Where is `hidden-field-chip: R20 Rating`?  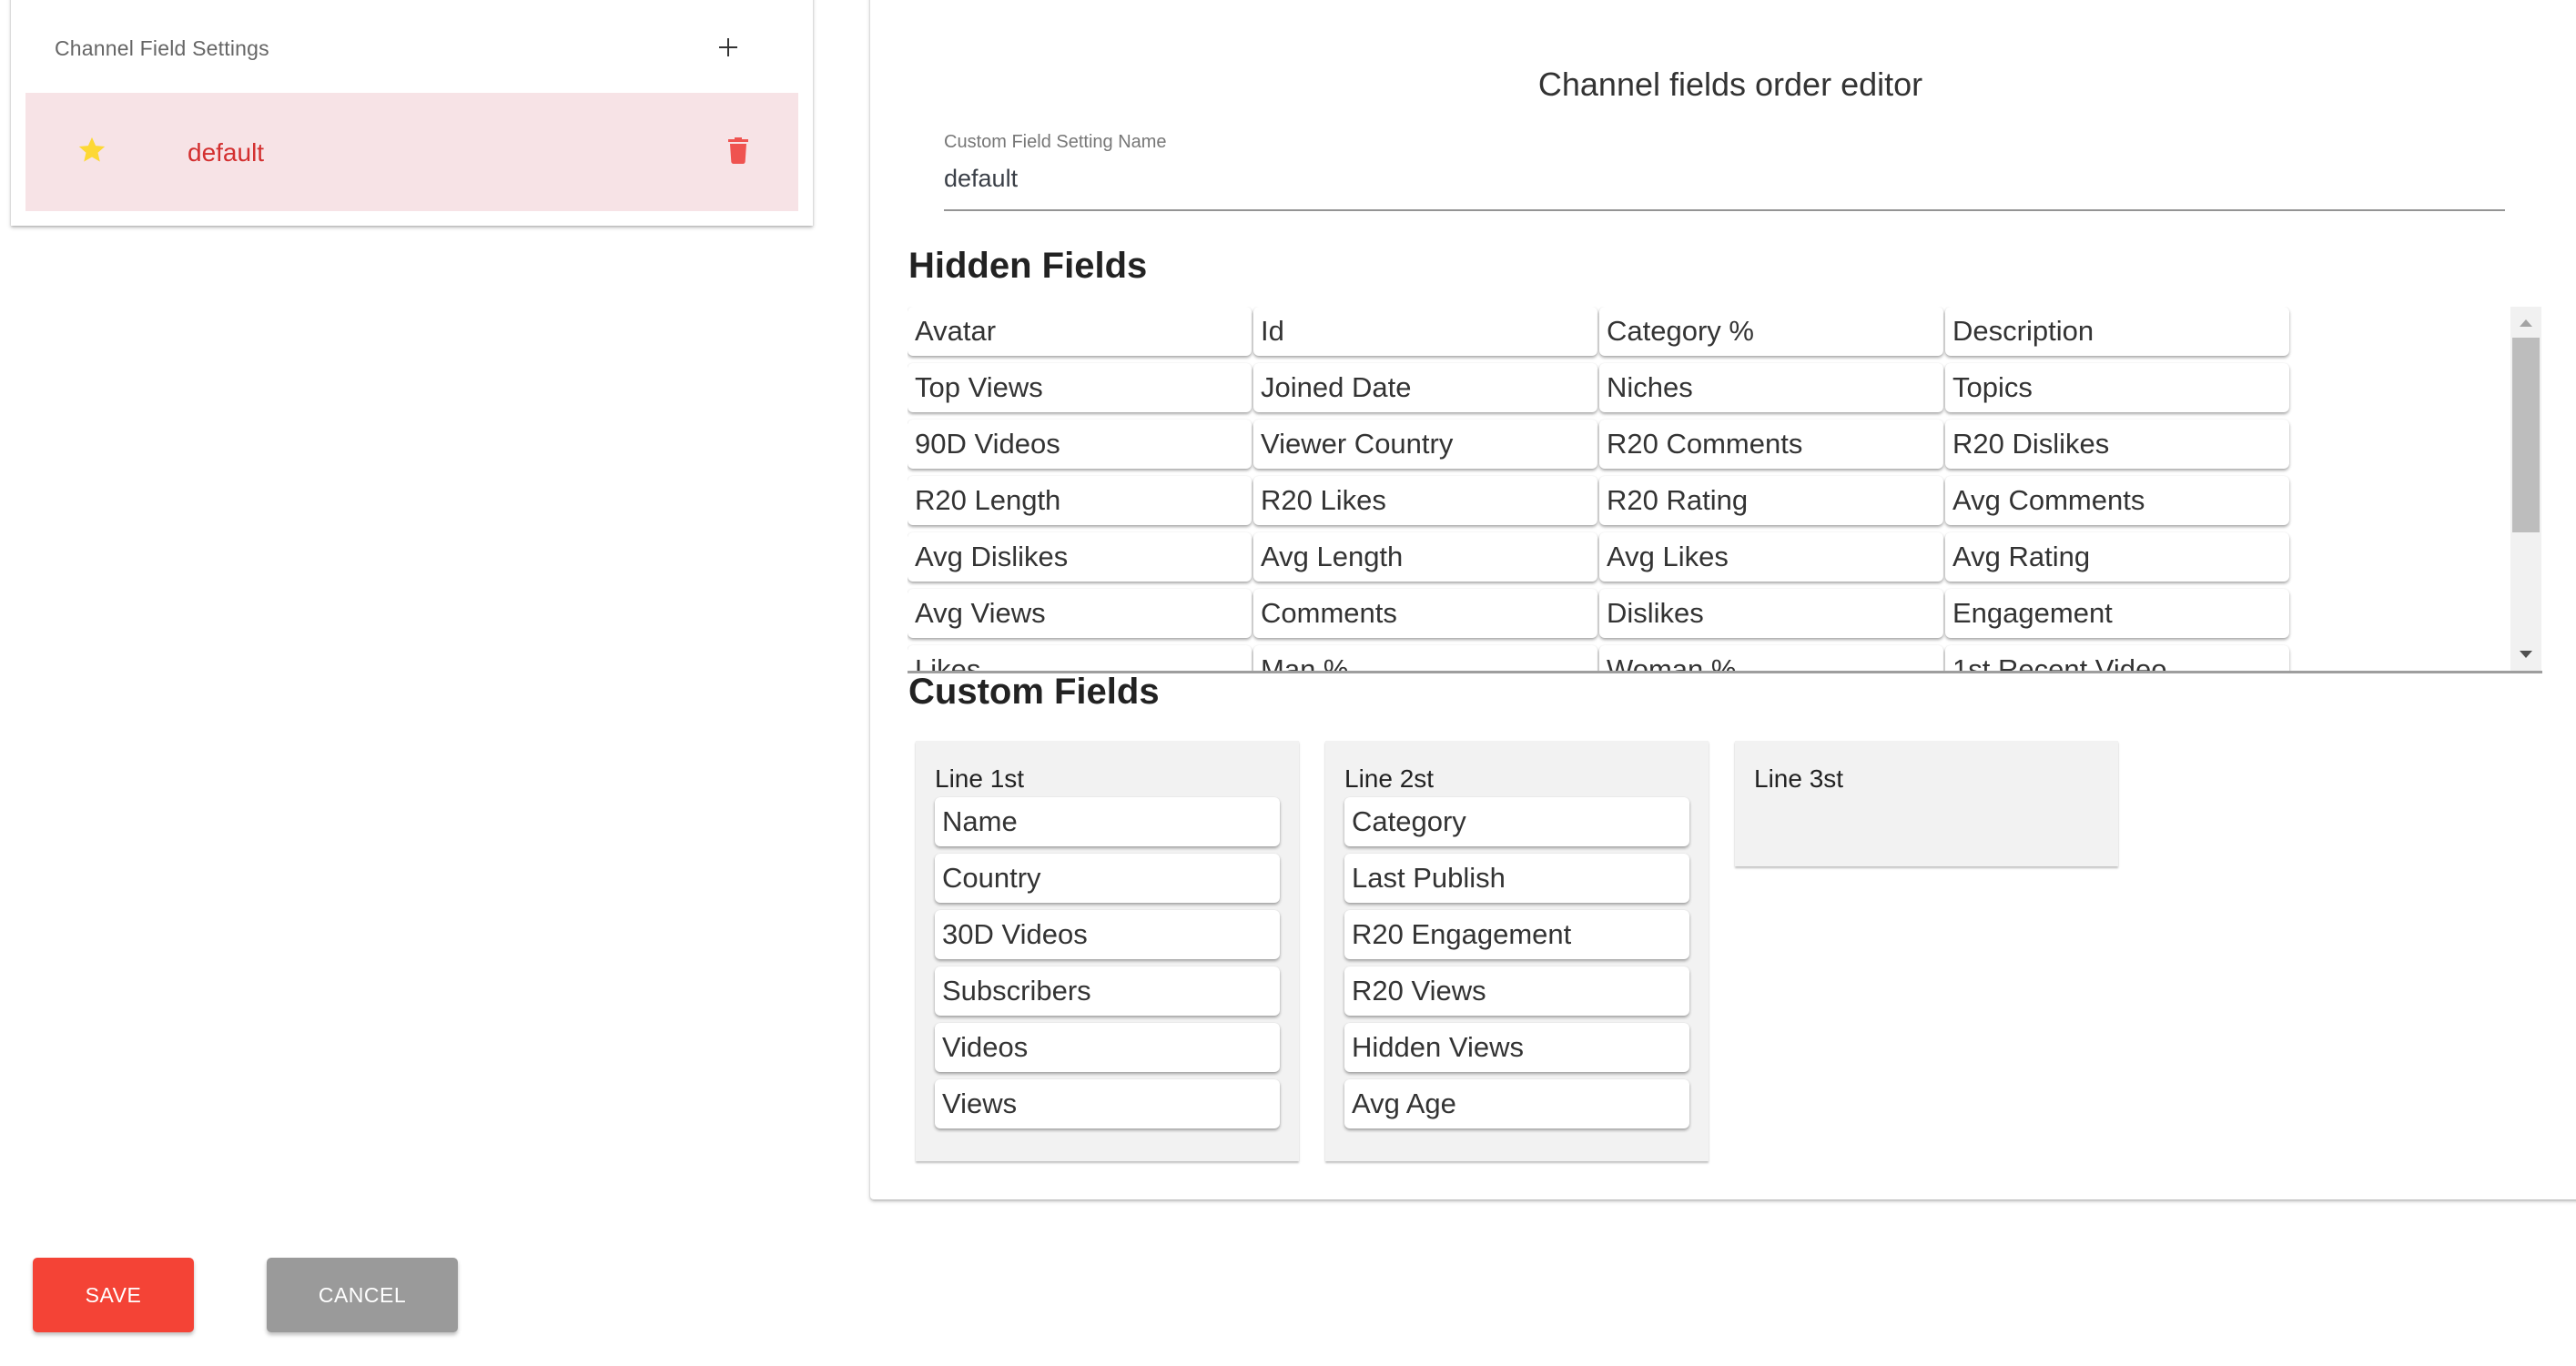 hidden-field-chip: R20 Rating is located at coordinates (1771, 500).